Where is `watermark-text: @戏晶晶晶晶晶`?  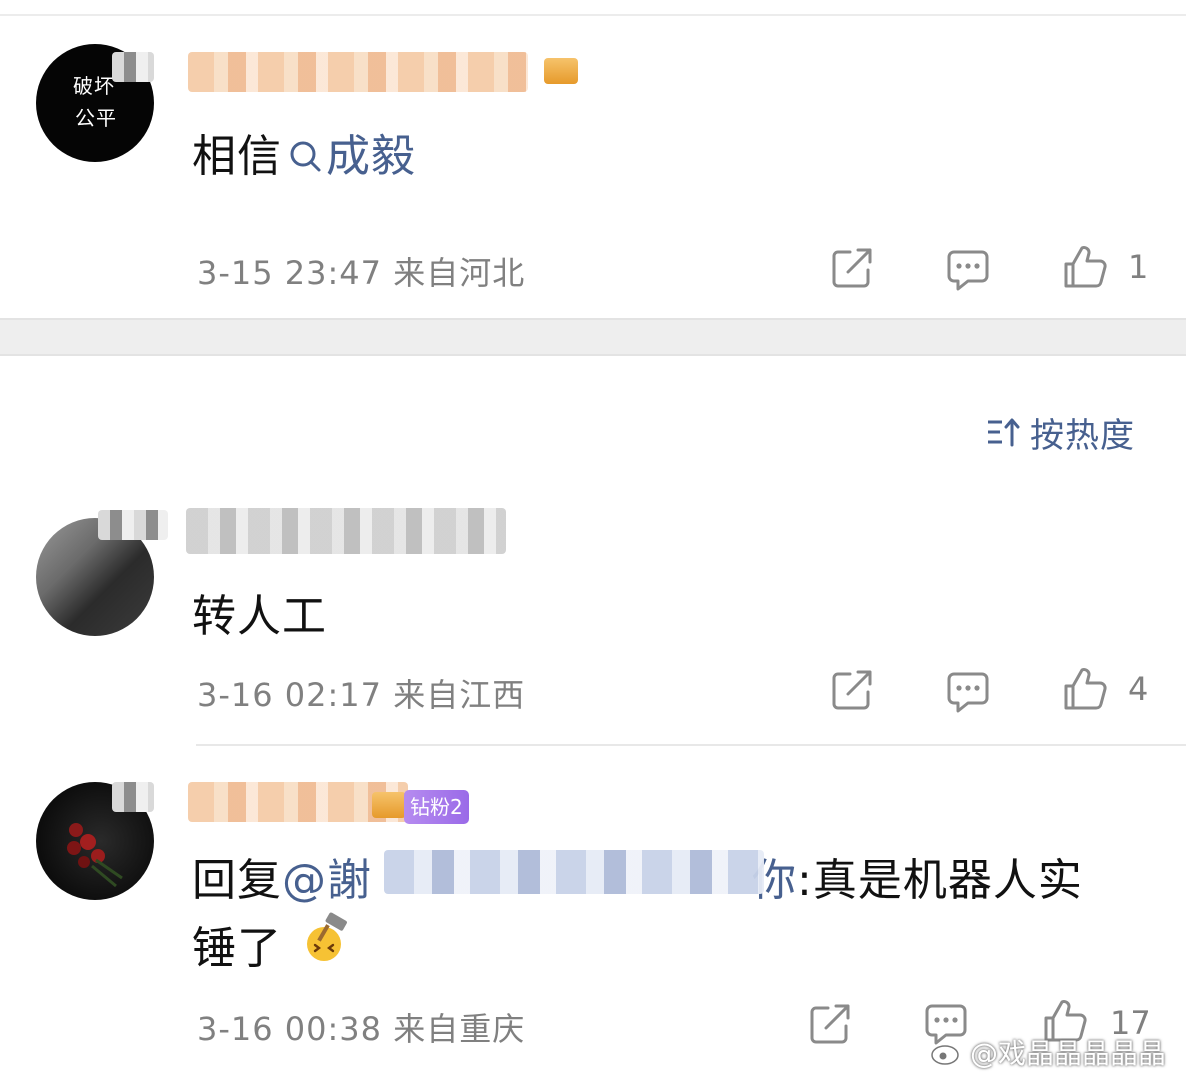 watermark-text: @戏晶晶晶晶晶 is located at coordinates (1068, 1053).